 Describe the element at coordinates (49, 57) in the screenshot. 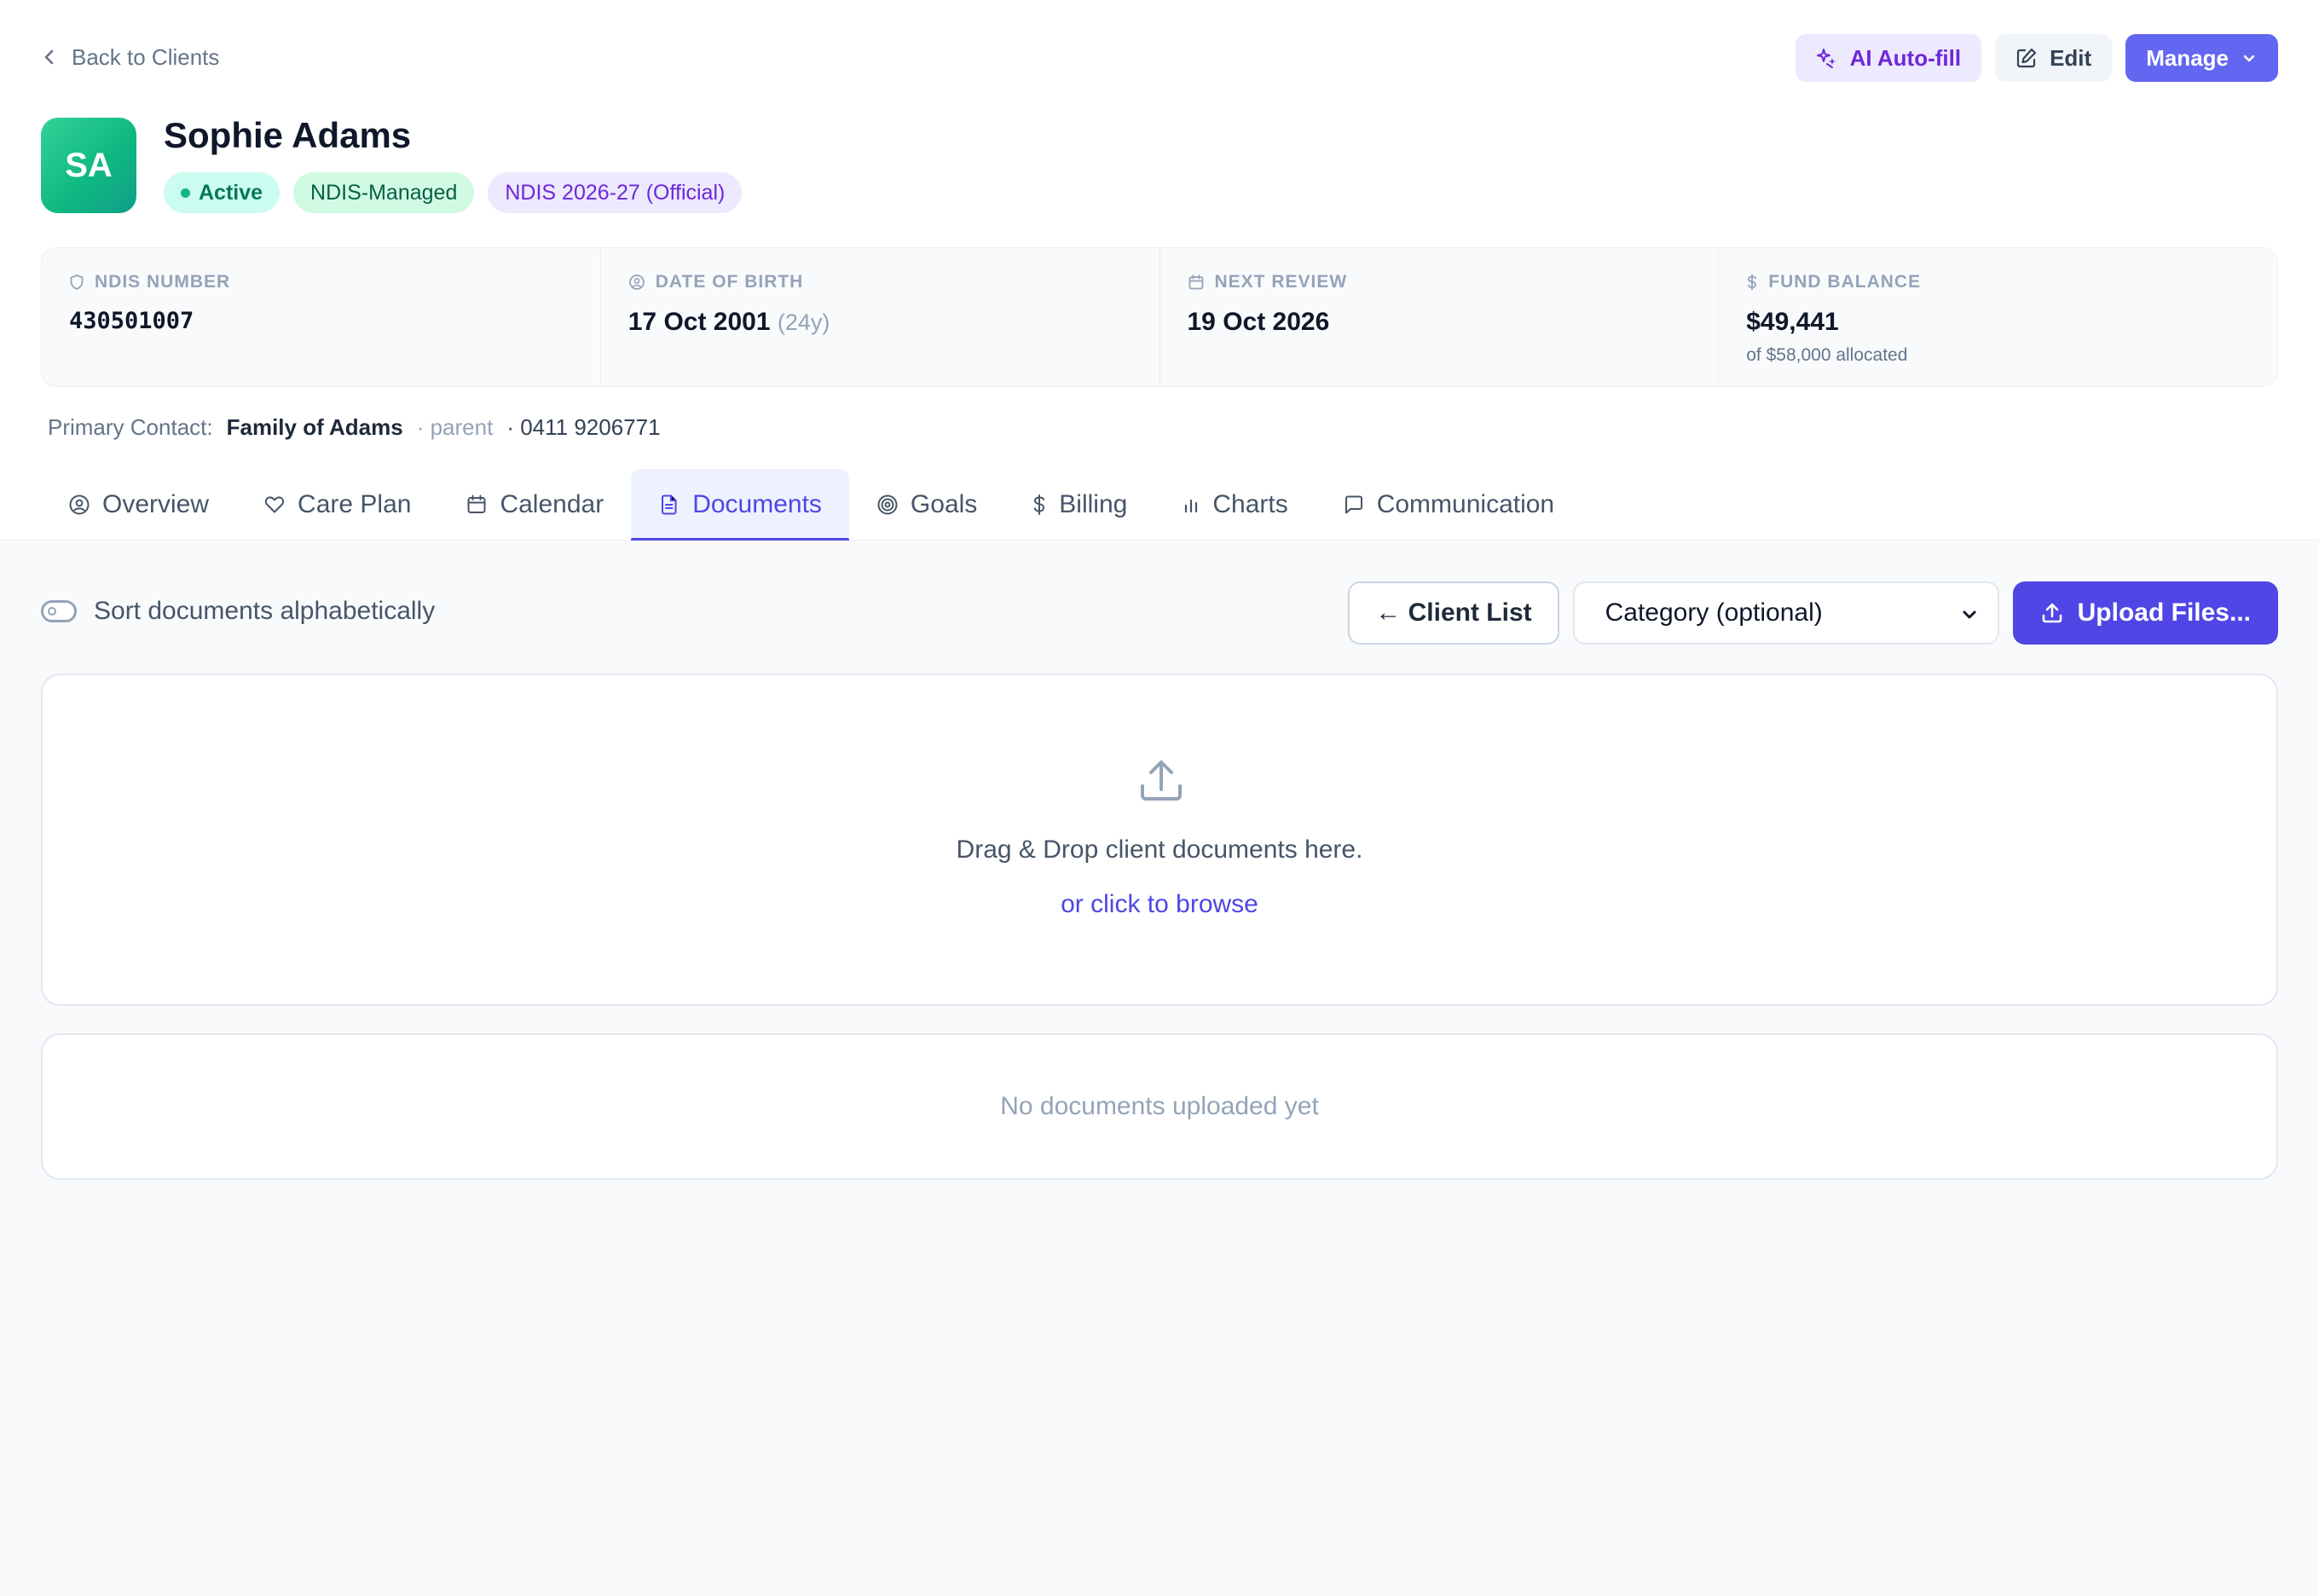

I see `chevron-left-icon` at that location.